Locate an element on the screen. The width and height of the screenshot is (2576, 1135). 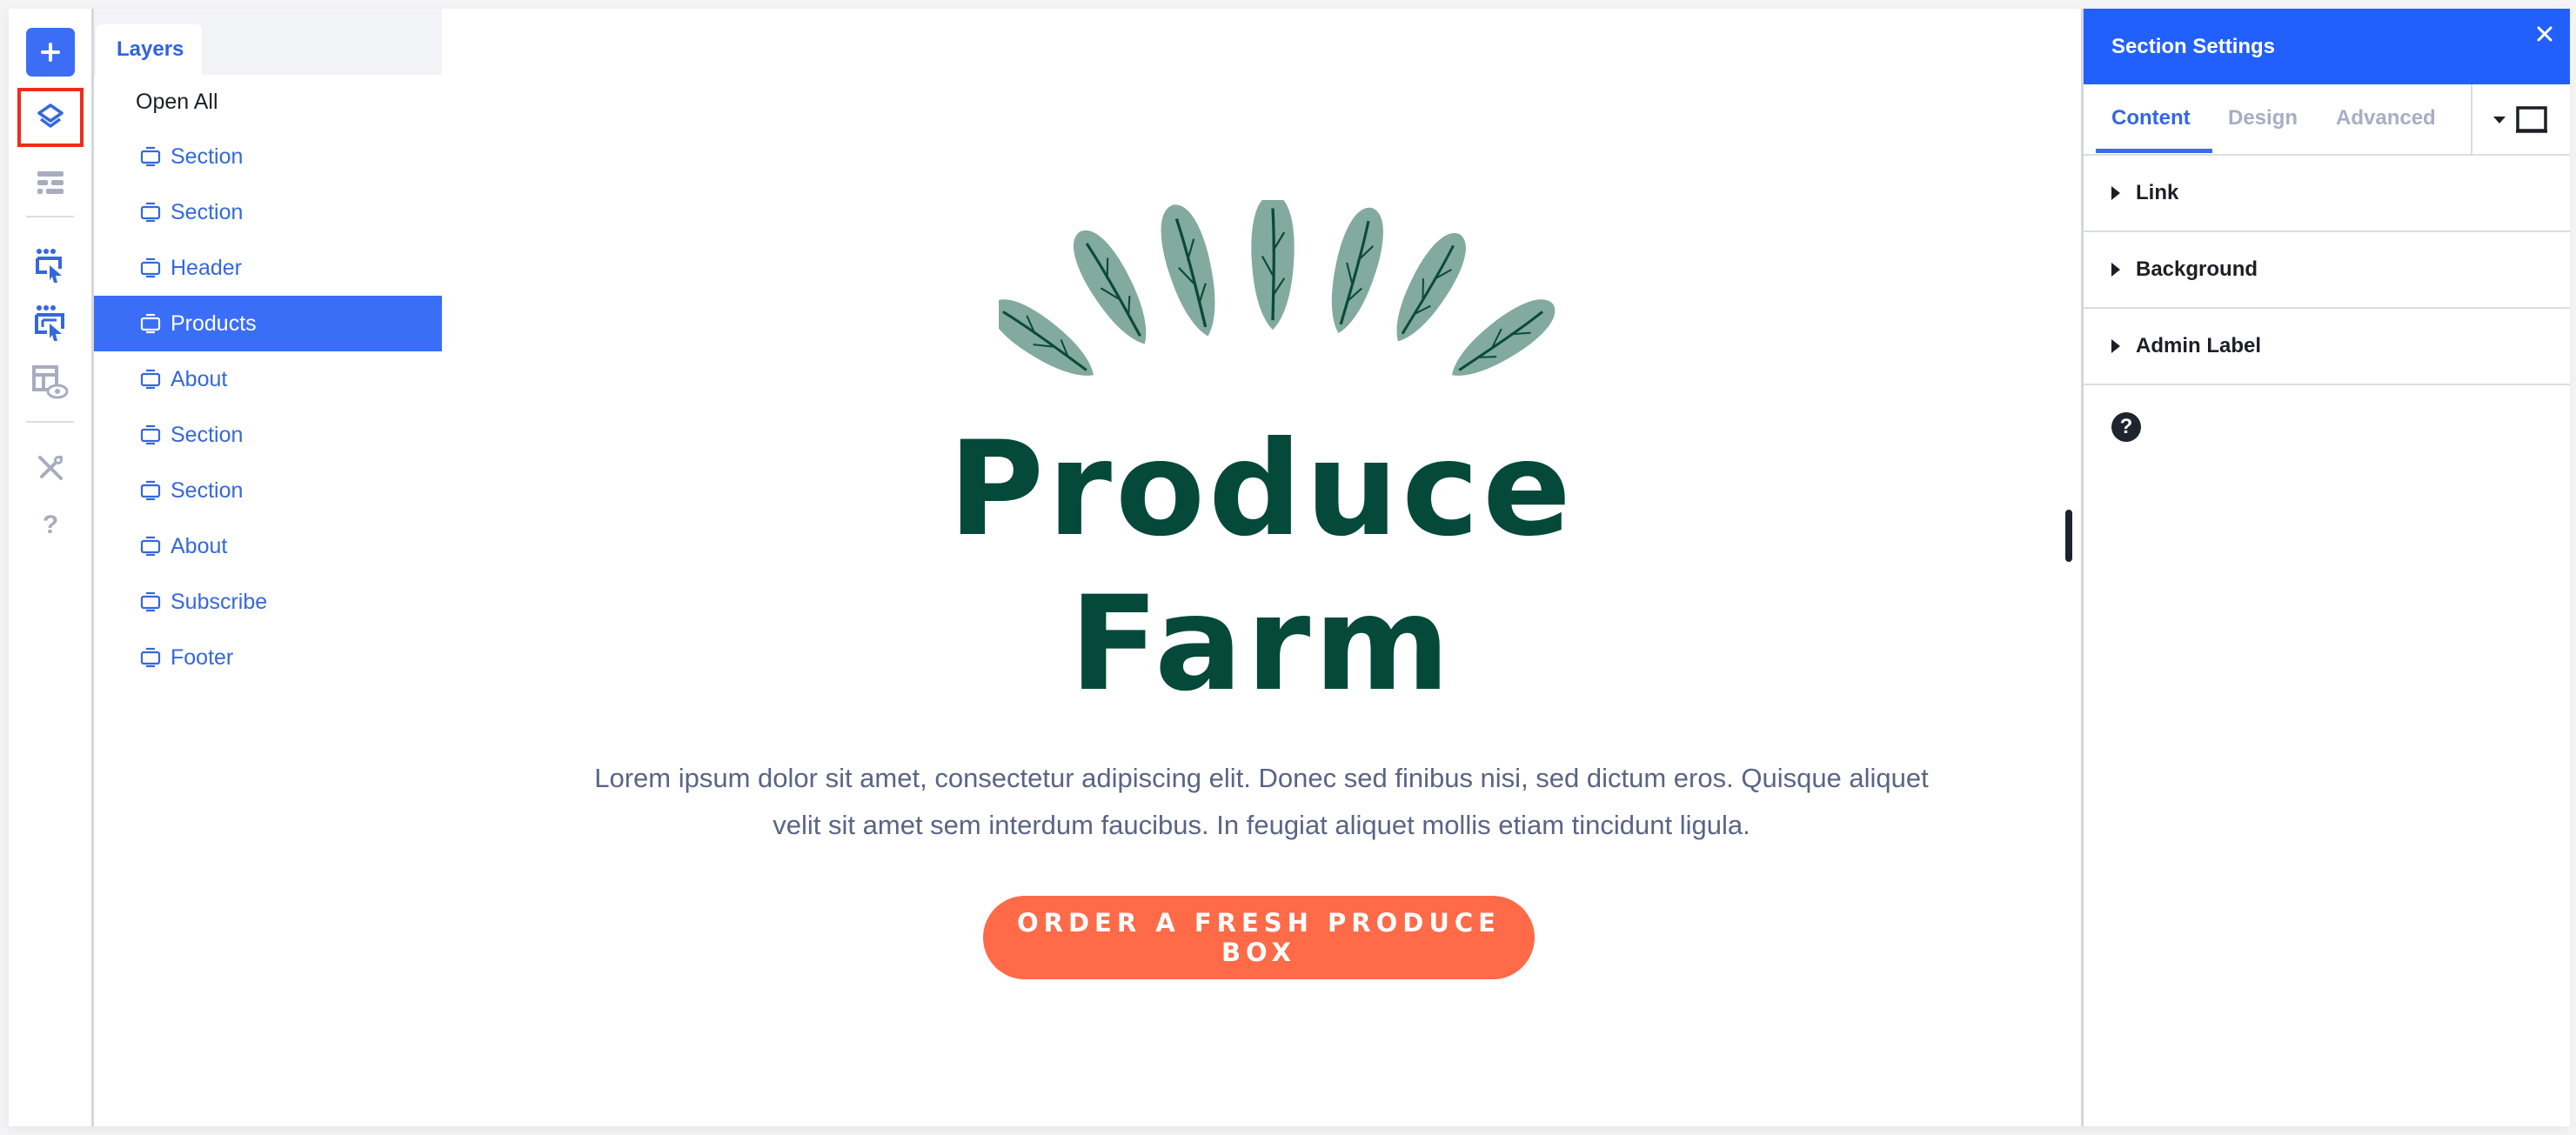
accordion-background: Background is located at coordinates (2327, 270).